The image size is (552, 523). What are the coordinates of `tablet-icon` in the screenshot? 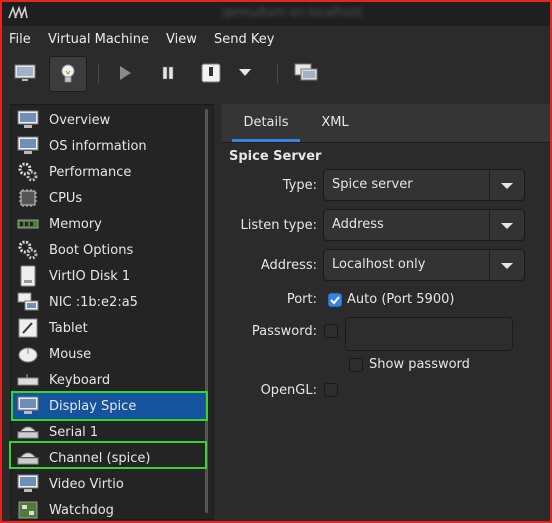 It's located at (28, 328).